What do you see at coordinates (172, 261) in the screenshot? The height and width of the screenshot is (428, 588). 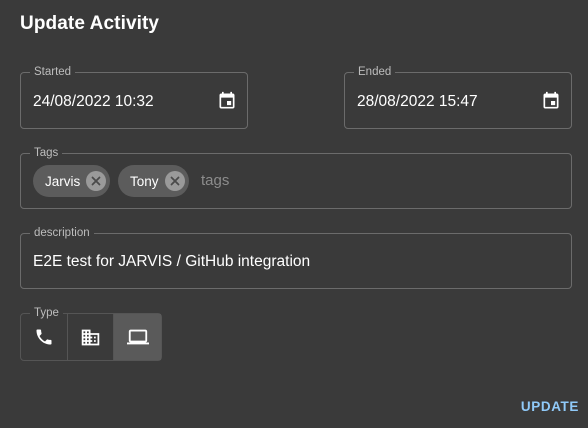 I see `description-value: E2E test for JARVIS / GitHub integration` at bounding box center [172, 261].